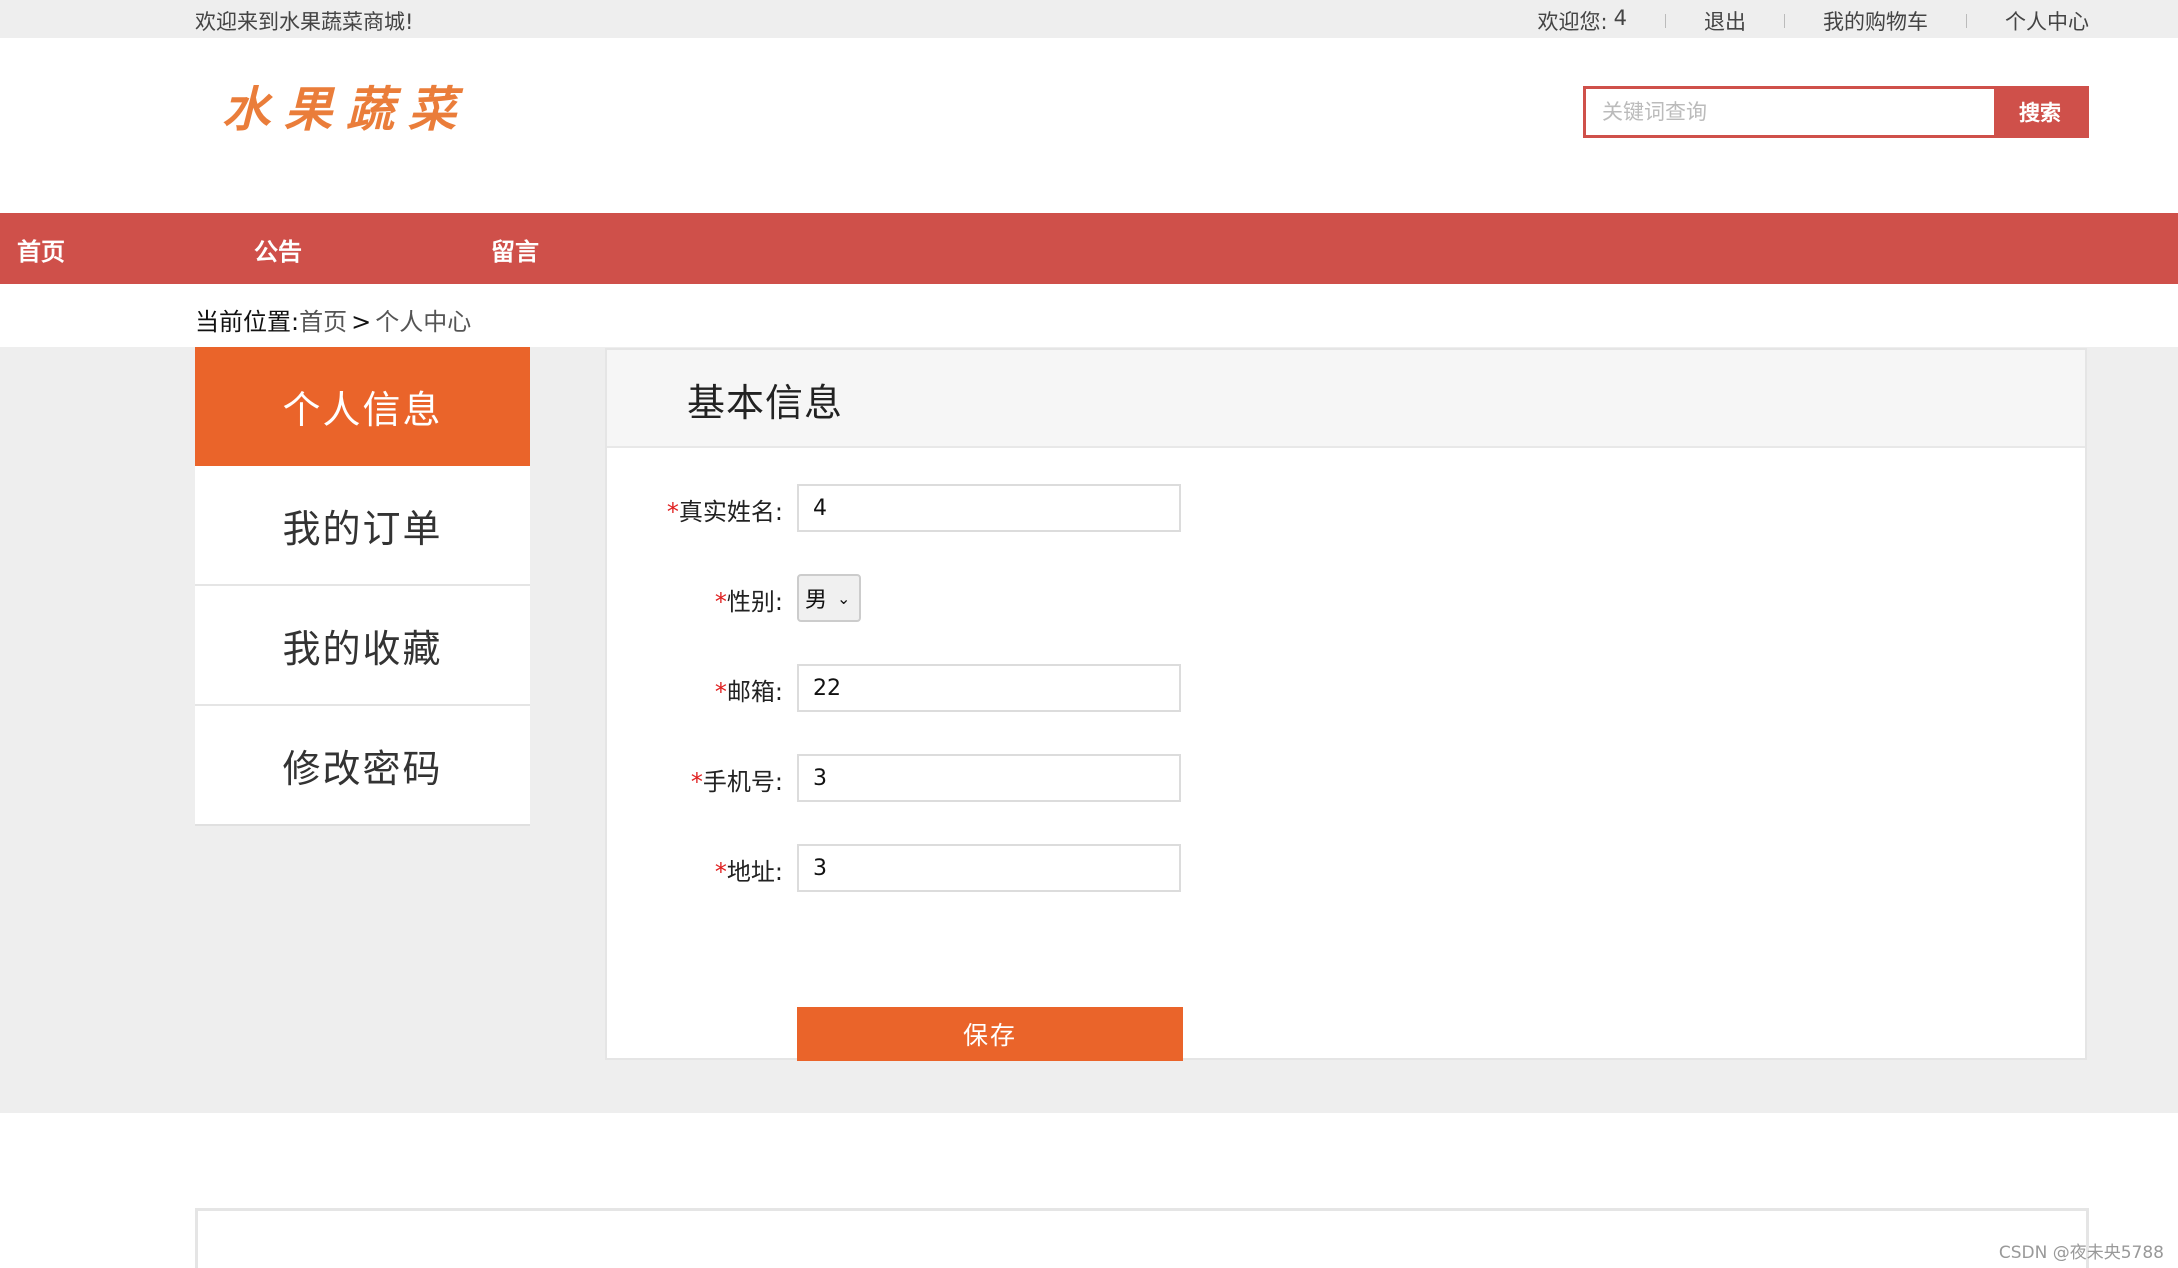 This screenshot has height=1268, width=2178. Describe the element at coordinates (2047, 21) in the screenshot. I see `profile-link: 个人中心` at that location.